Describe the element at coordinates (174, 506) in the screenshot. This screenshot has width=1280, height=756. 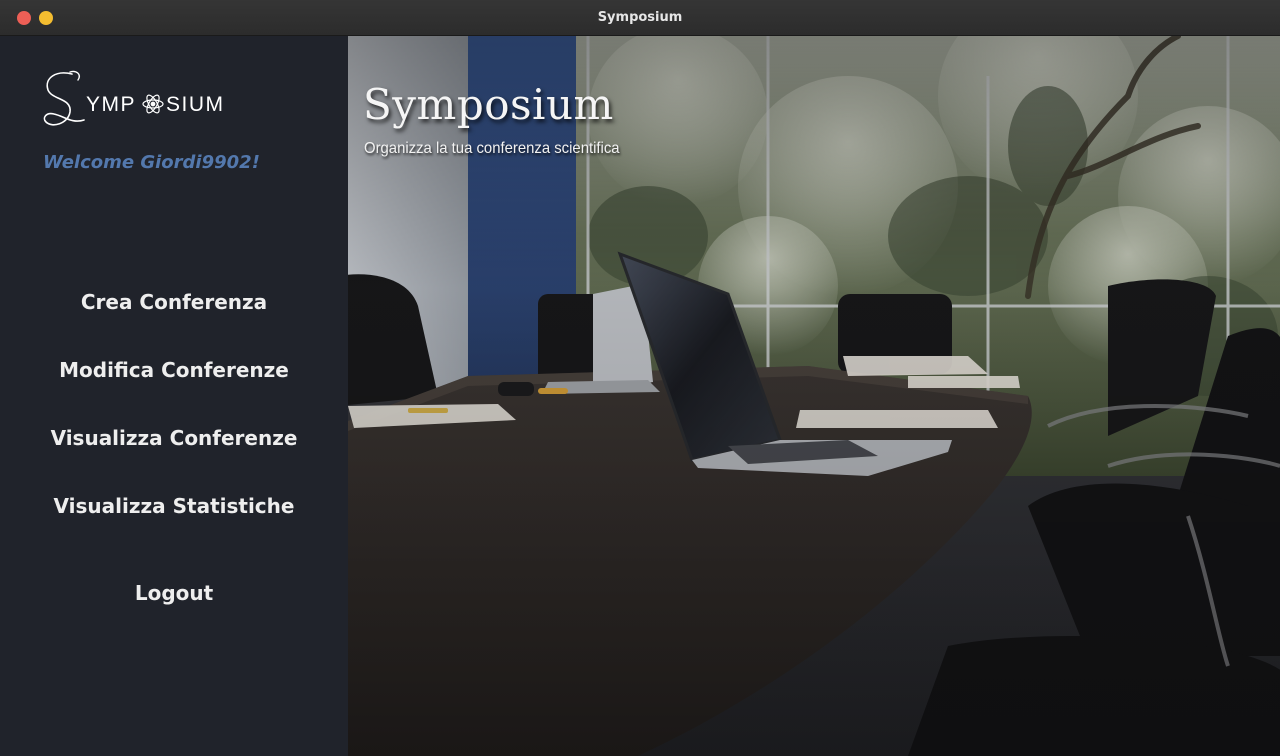
I see `visualizza-statistiche-button: Visualizza Statistiche` at that location.